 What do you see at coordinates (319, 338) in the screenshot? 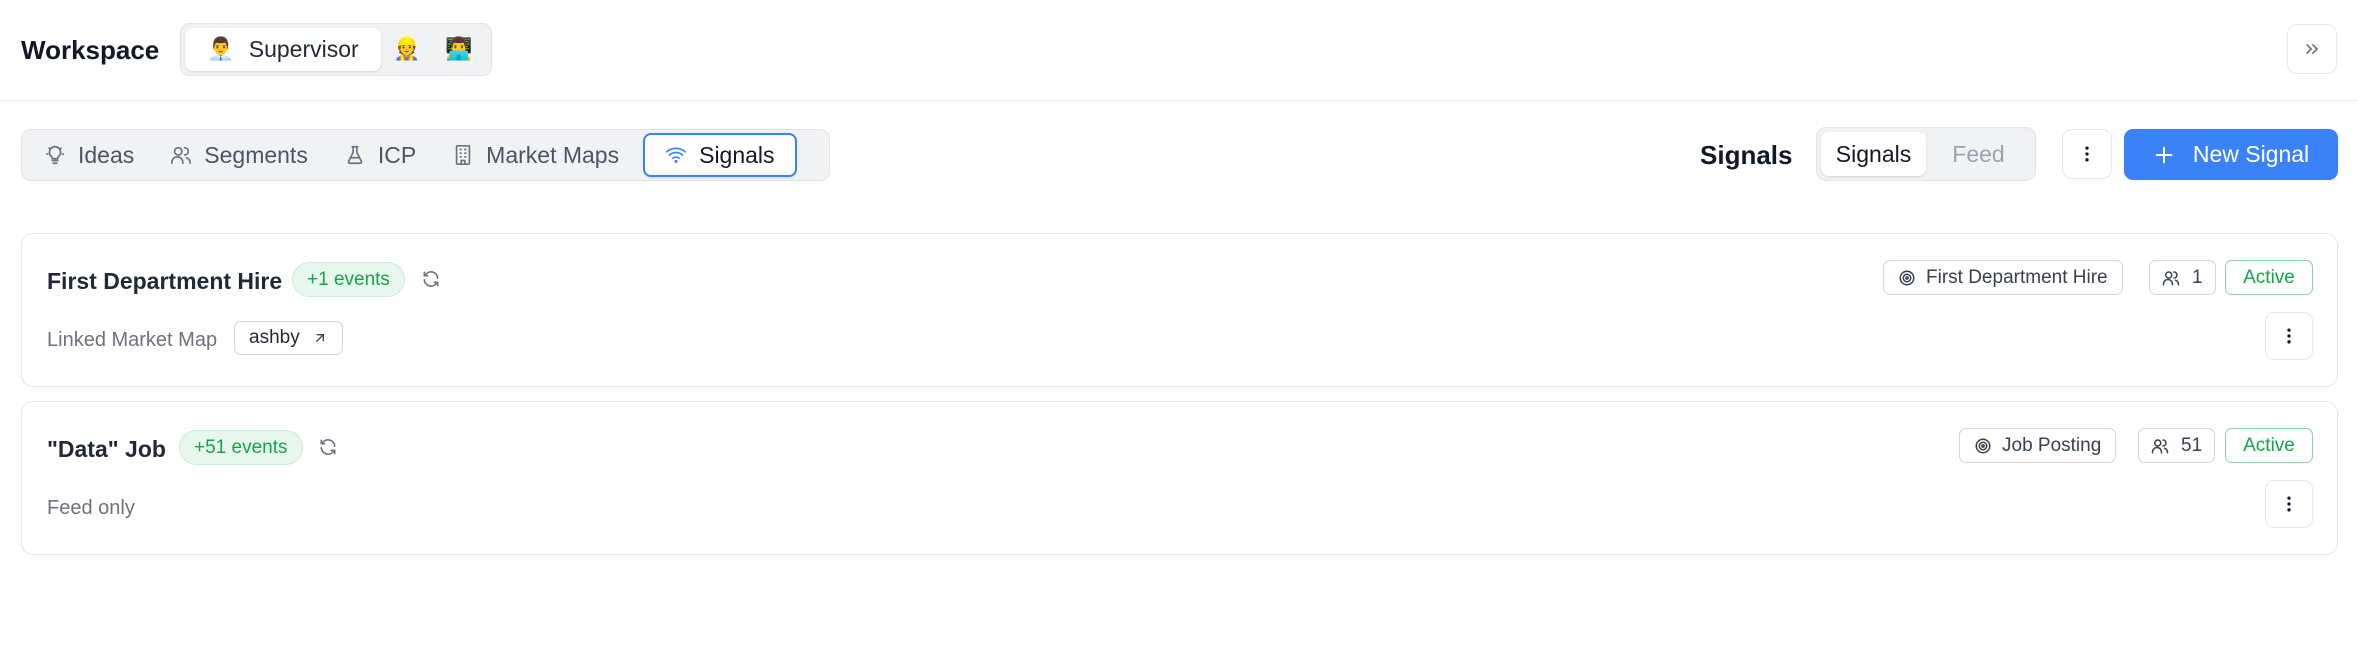
I see `arrow-up-right-icon` at bounding box center [319, 338].